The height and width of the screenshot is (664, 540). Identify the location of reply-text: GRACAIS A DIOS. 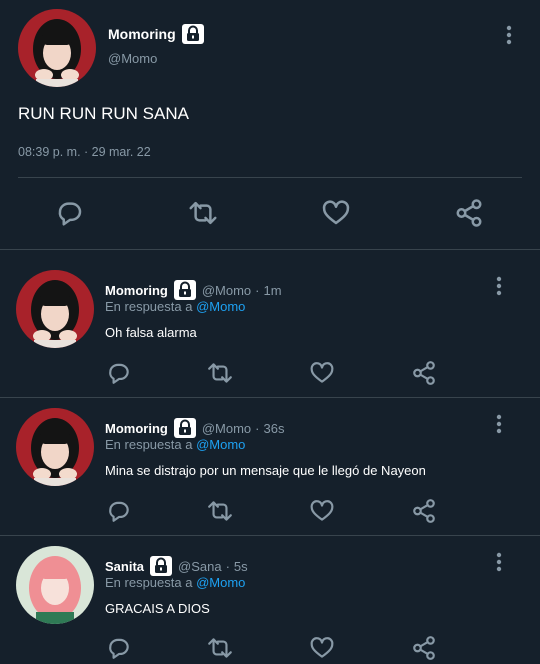
(157, 608).